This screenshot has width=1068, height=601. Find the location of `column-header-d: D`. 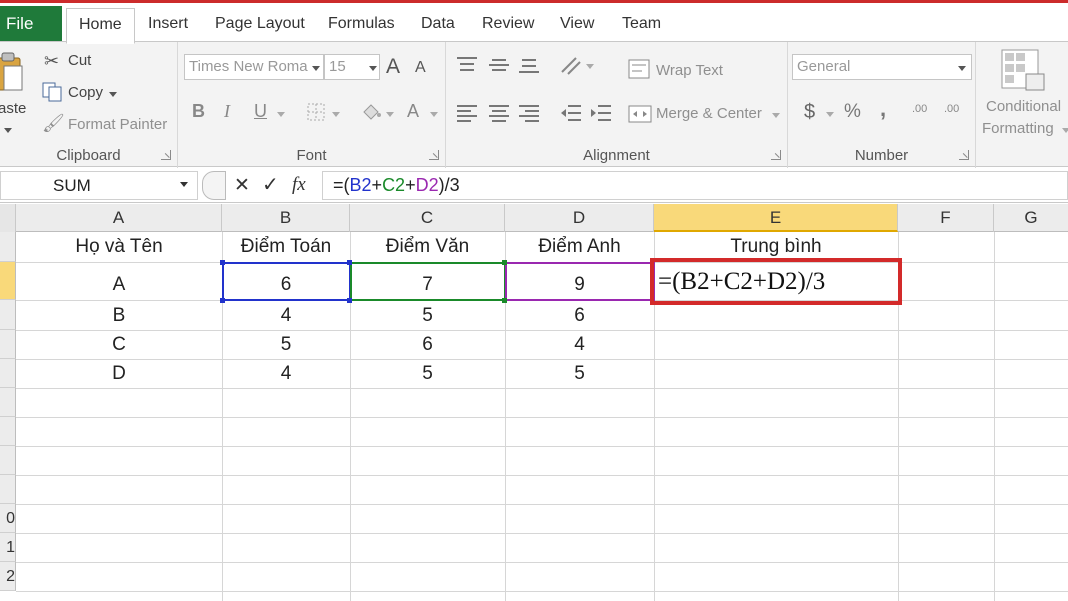

column-header-d: D is located at coordinates (579, 218).